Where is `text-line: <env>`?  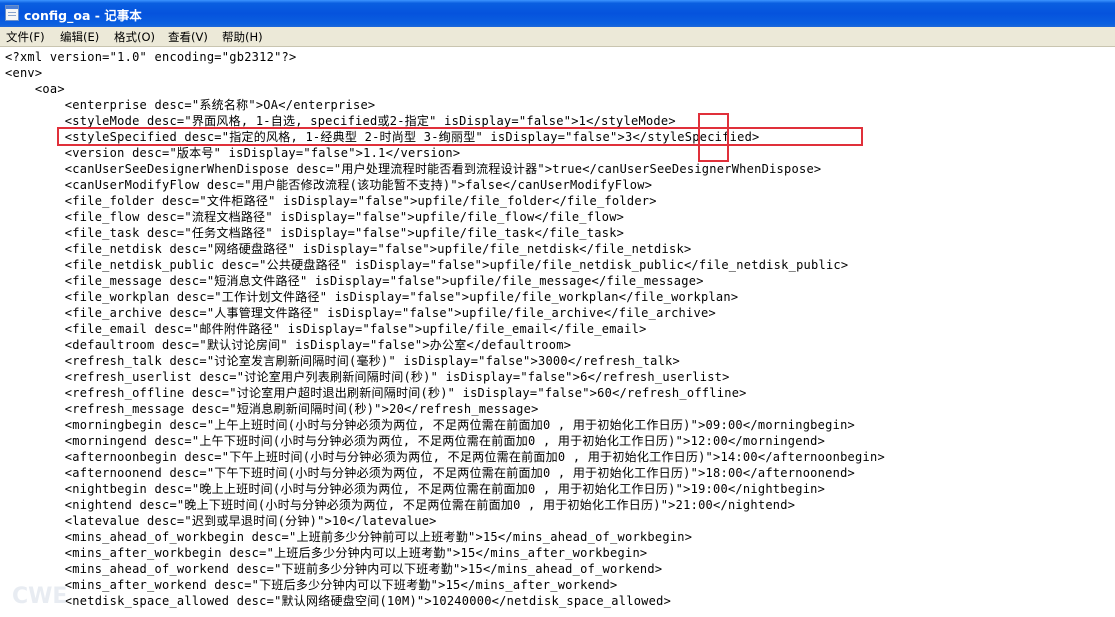 text-line: <env> is located at coordinates (24, 73).